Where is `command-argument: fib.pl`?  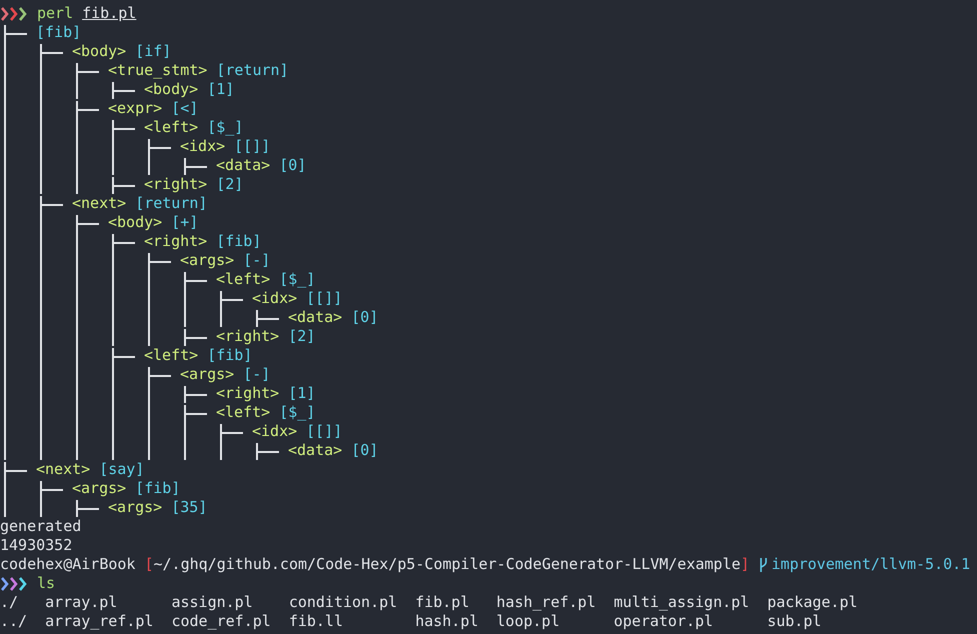 command-argument: fib.pl is located at coordinates (109, 13).